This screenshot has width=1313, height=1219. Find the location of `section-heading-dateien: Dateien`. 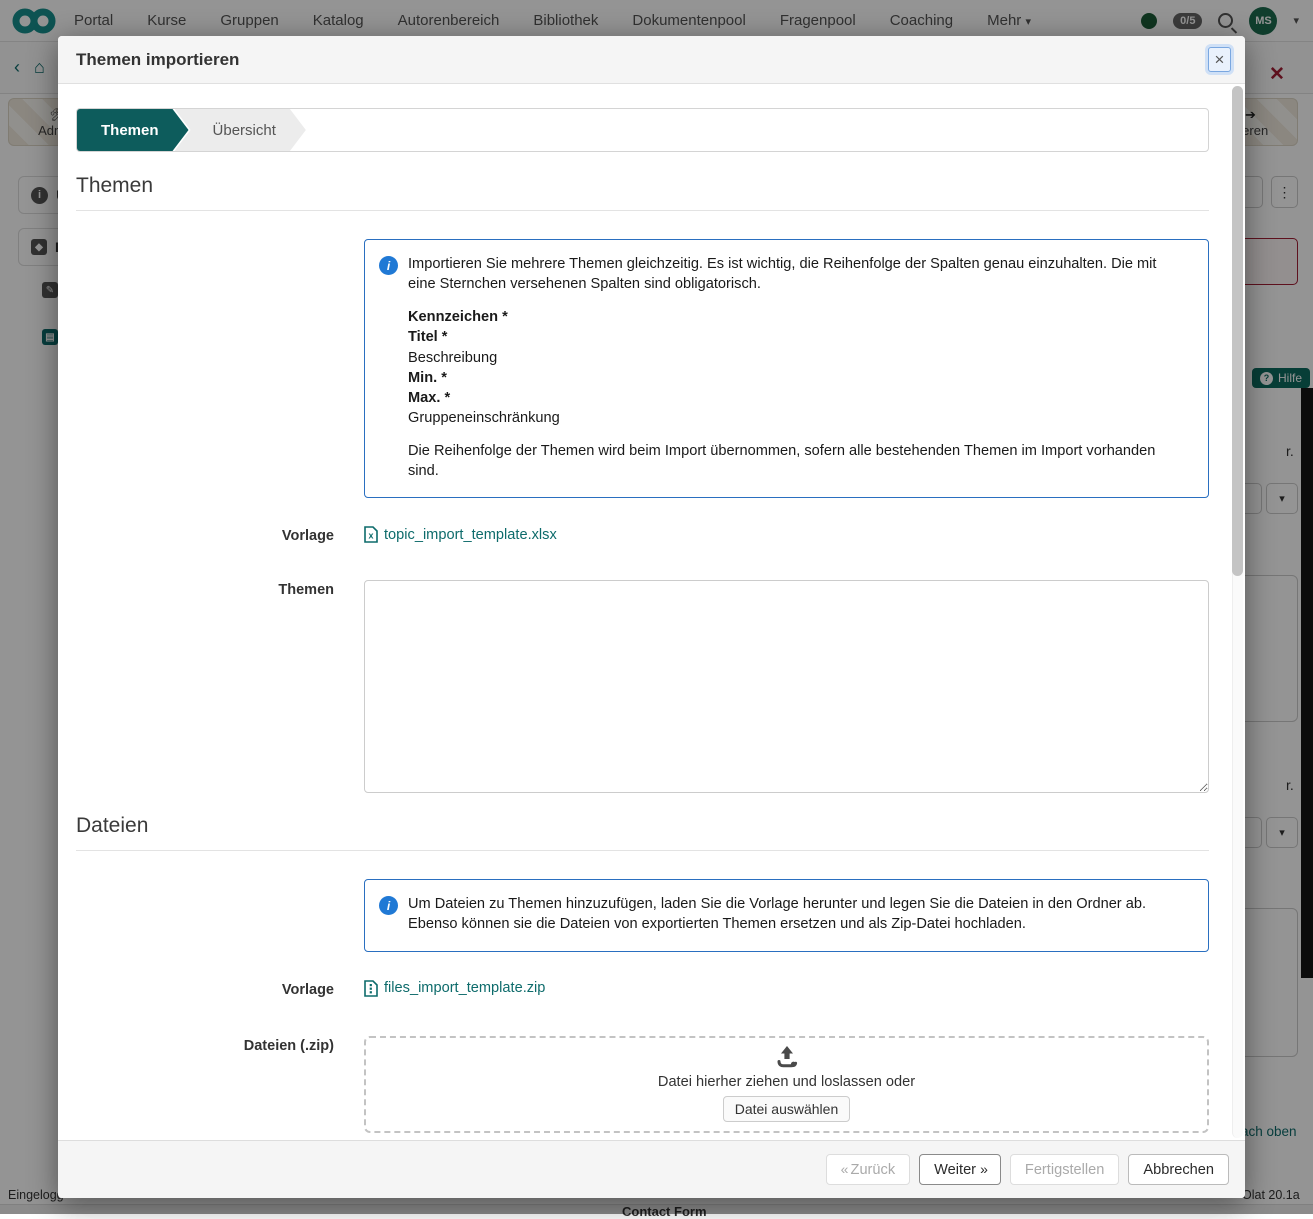

section-heading-dateien: Dateien is located at coordinates (642, 832).